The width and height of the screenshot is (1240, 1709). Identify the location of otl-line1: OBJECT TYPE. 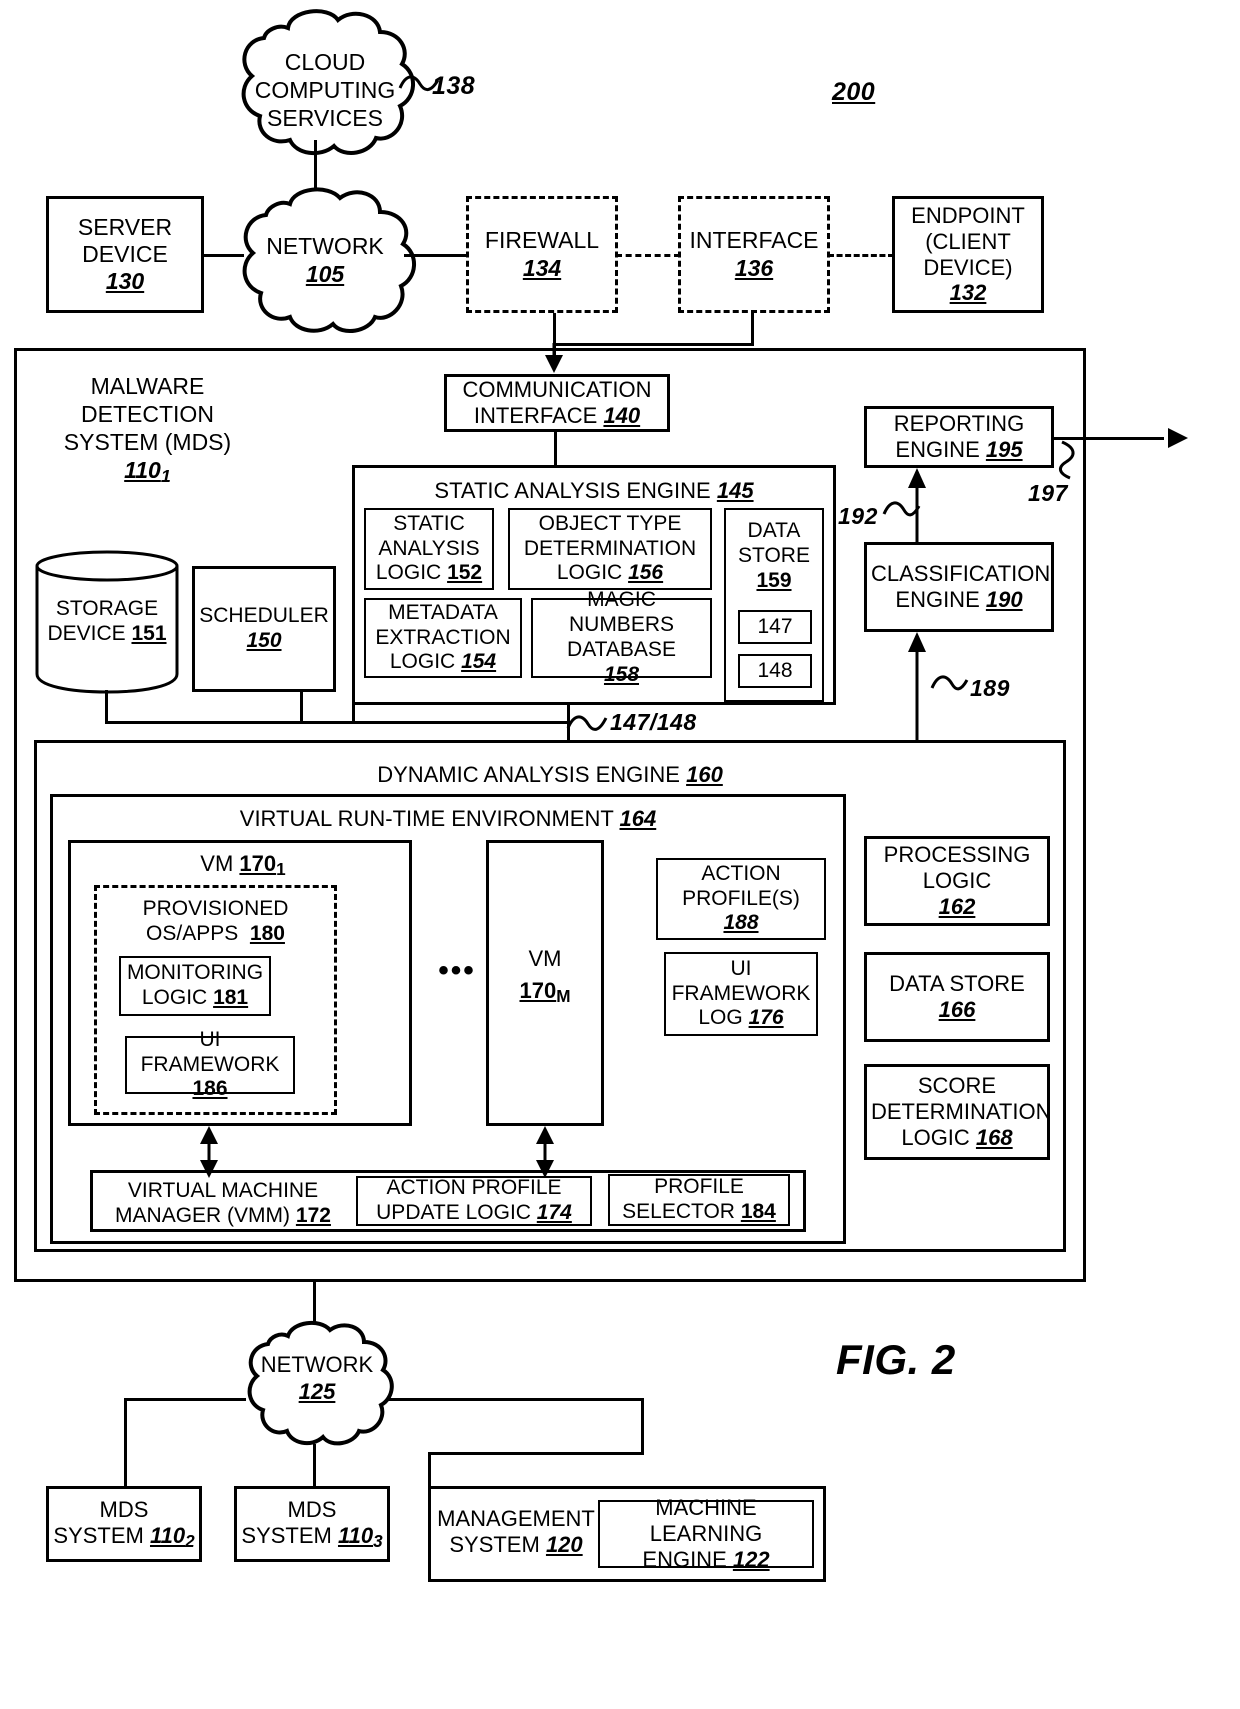
(610, 523).